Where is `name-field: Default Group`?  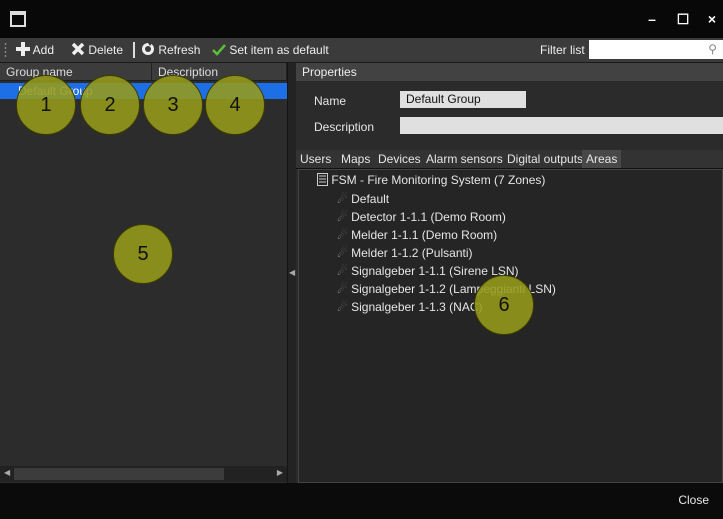
name-field: Default Group is located at coordinates (463, 99).